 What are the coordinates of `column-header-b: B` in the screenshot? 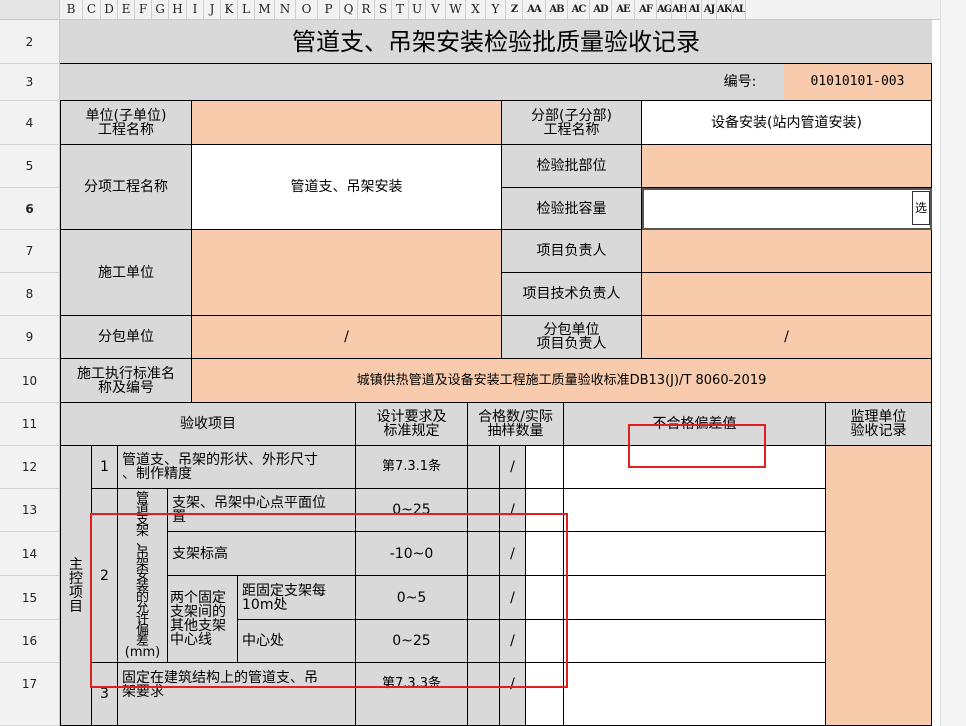 It's located at (71, 9).